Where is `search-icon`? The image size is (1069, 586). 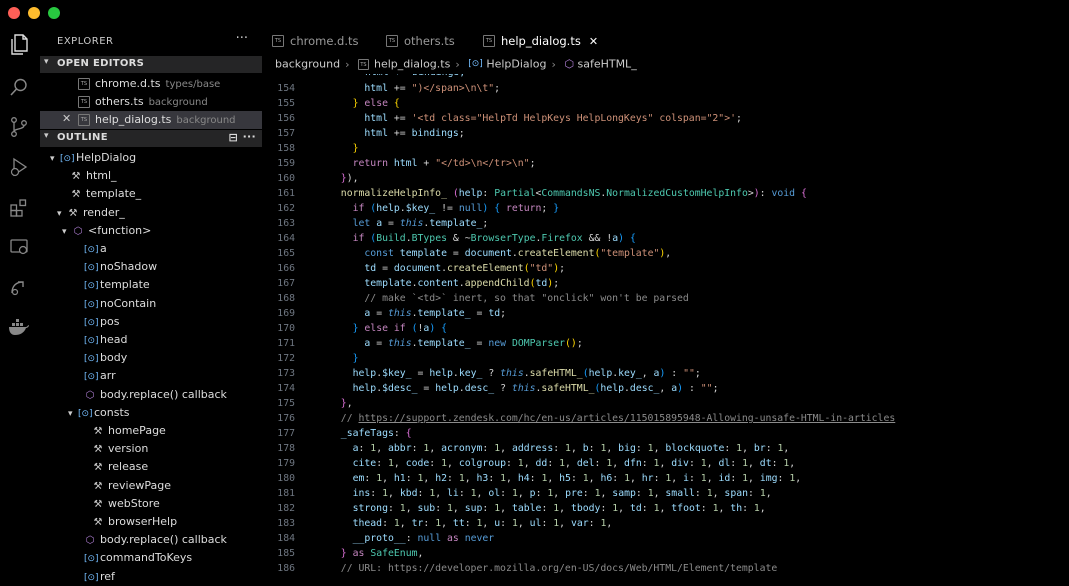
search-icon is located at coordinates (19, 87).